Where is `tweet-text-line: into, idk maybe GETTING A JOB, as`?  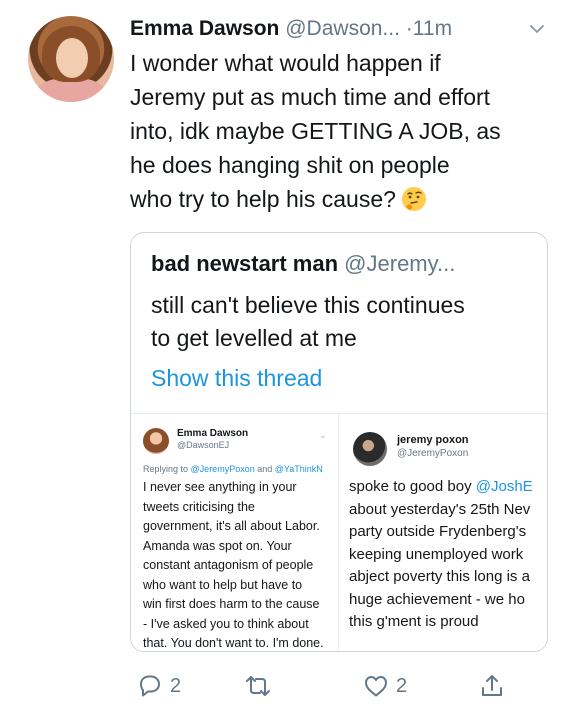
tweet-text-line: into, idk maybe GETTING A JOB, as is located at coordinates (315, 131).